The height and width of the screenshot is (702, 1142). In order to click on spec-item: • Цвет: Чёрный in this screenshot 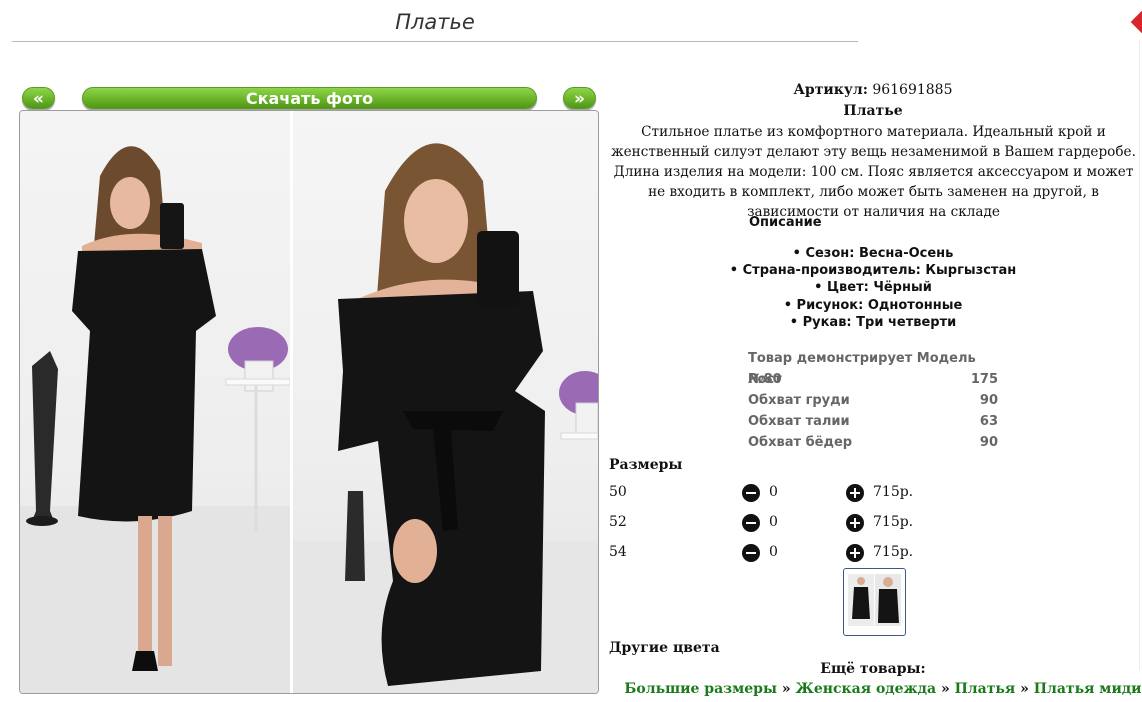, I will do `click(873, 288)`.